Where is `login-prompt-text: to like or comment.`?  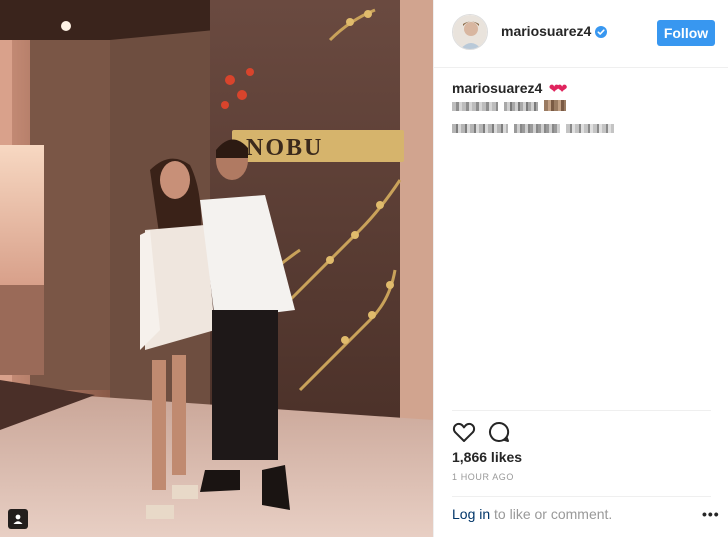
login-prompt-text: to like or comment. is located at coordinates (551, 514).